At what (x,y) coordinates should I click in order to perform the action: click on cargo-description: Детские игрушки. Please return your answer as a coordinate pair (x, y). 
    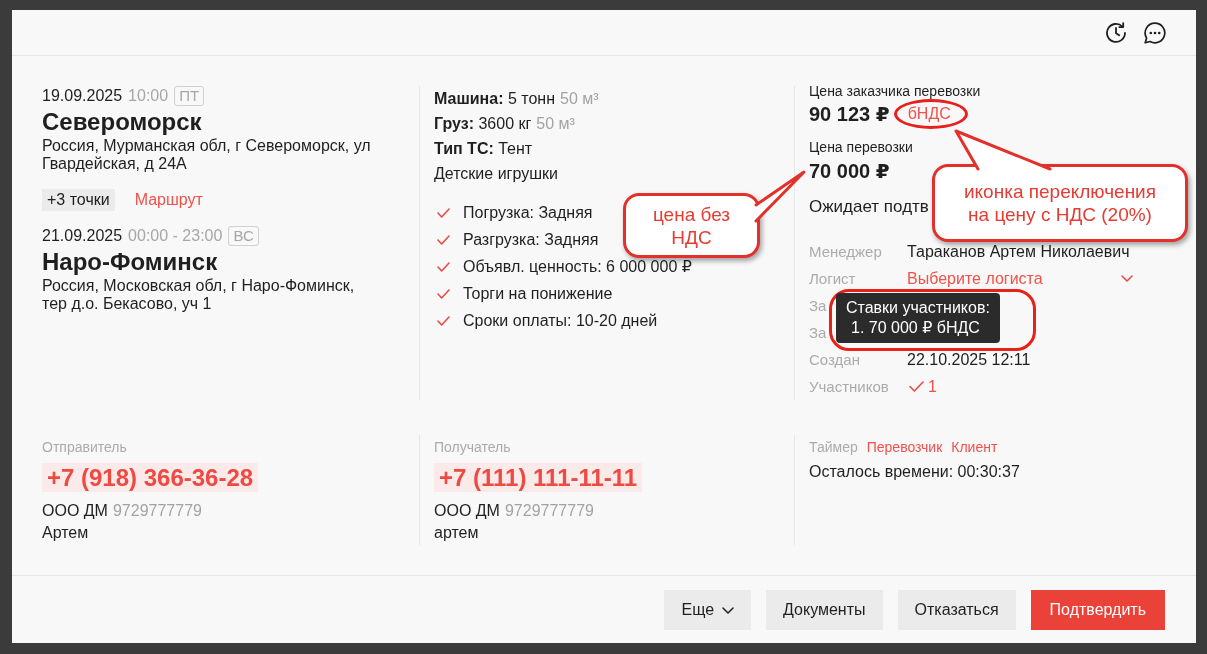
    Looking at the image, I should click on (496, 174).